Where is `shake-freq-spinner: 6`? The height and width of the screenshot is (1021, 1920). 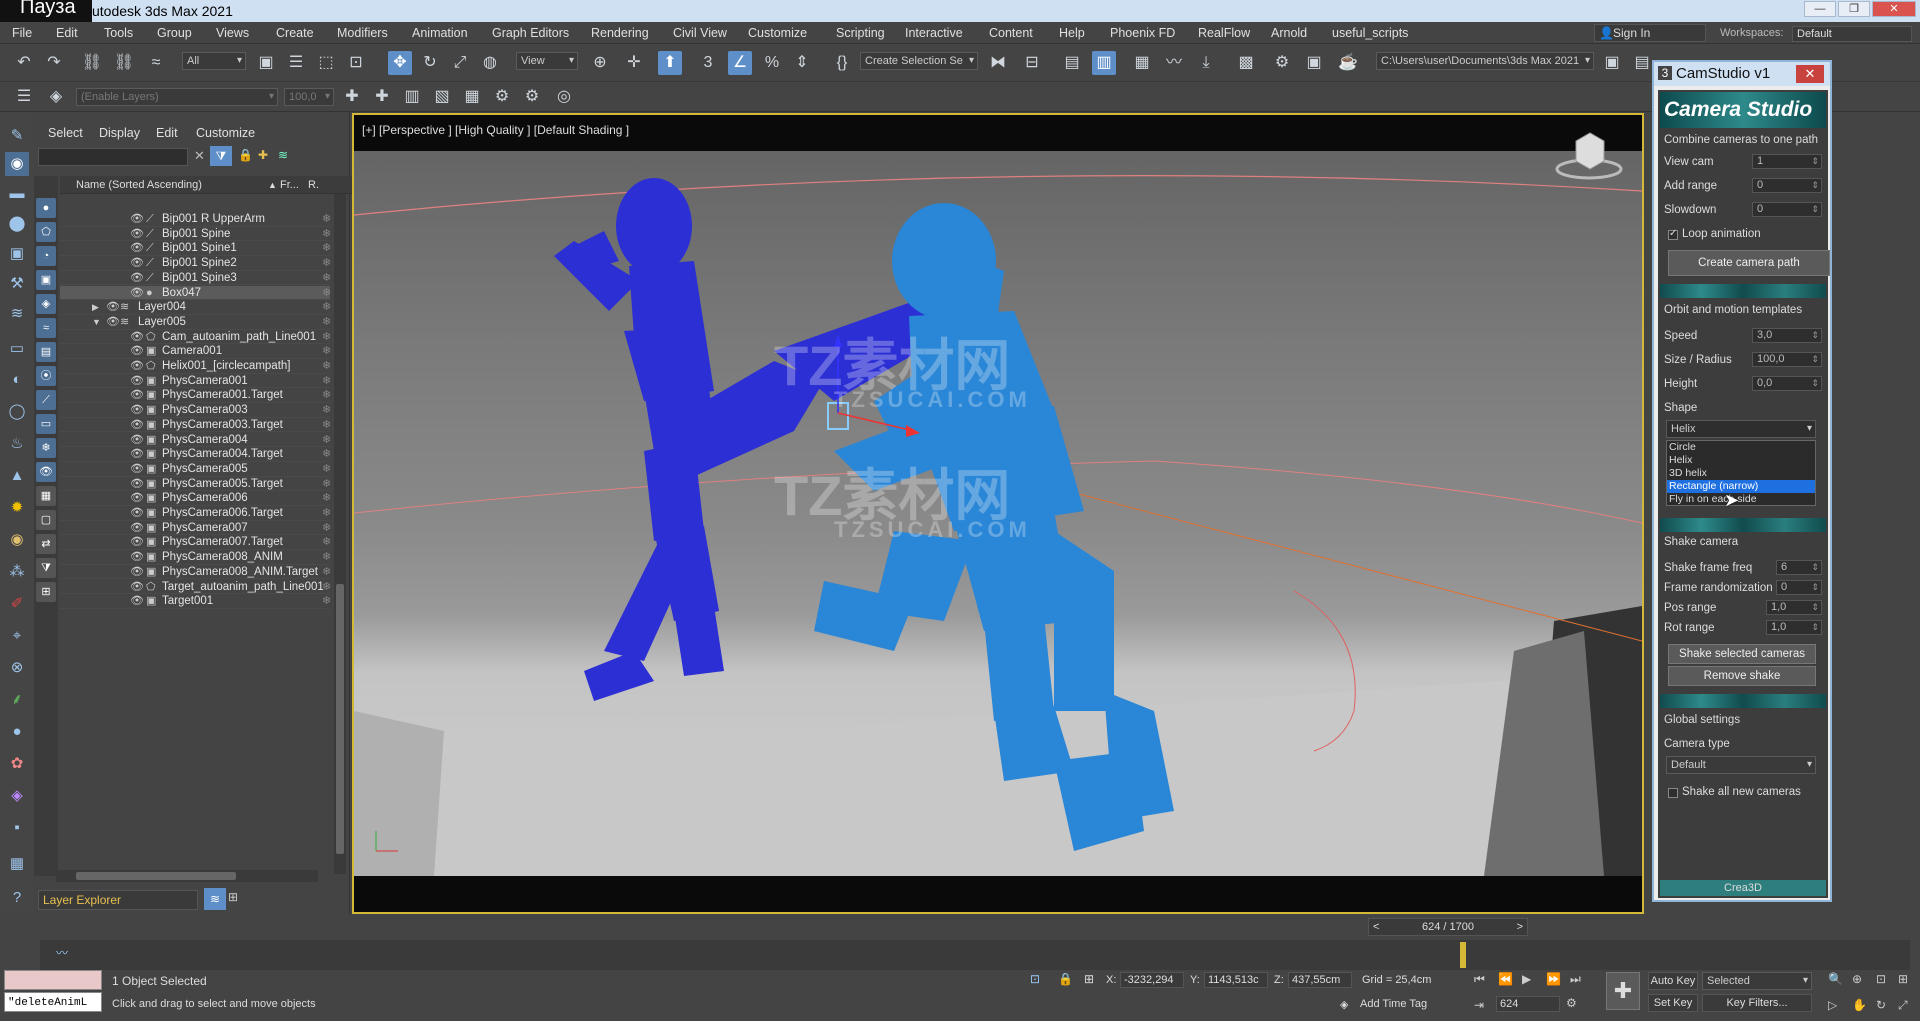
shake-freq-spinner: 6 is located at coordinates (1799, 567).